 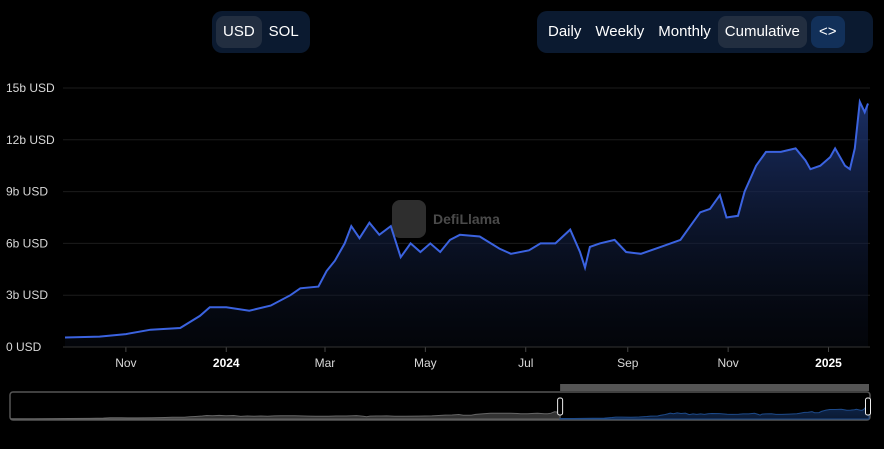 What do you see at coordinates (284, 32) in the screenshot?
I see `sol-button: SOL` at bounding box center [284, 32].